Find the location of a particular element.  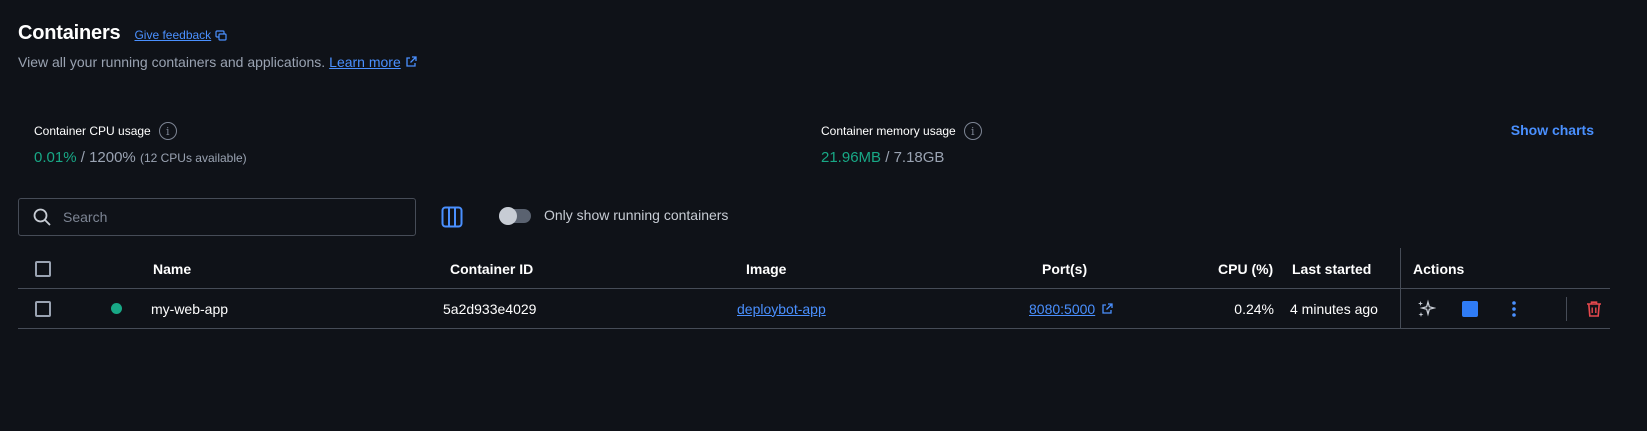

page-title: Containers is located at coordinates (69, 33).